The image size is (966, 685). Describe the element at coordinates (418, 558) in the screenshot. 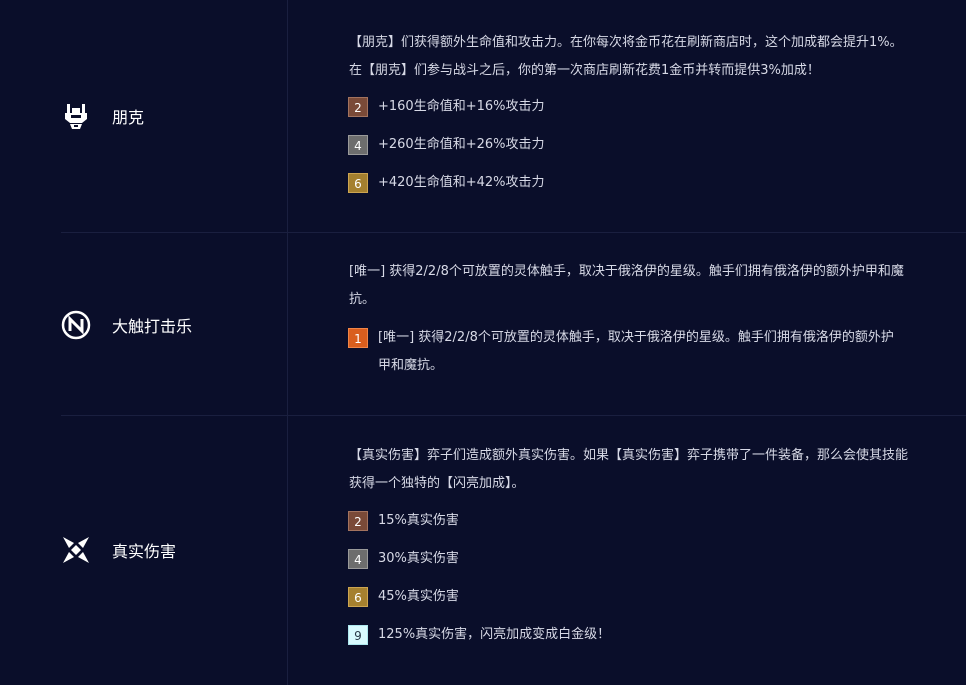

I see `tier-effect: 30%真实伤害` at that location.